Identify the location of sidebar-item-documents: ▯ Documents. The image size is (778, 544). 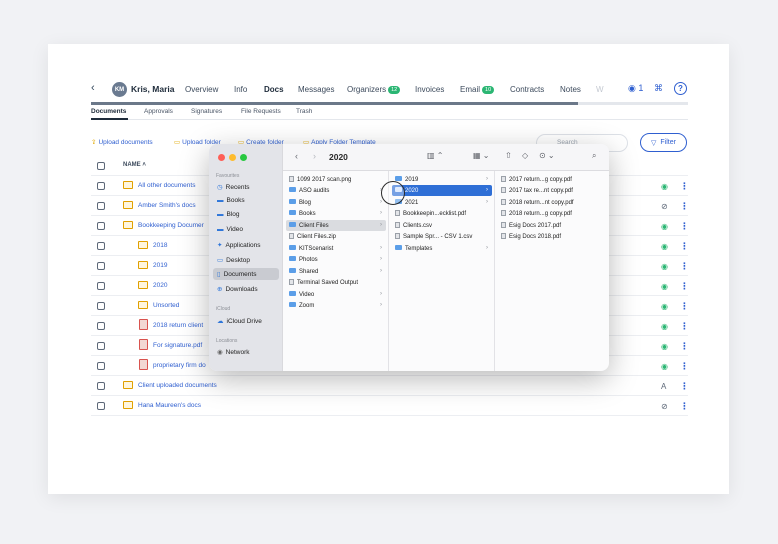
(246, 274).